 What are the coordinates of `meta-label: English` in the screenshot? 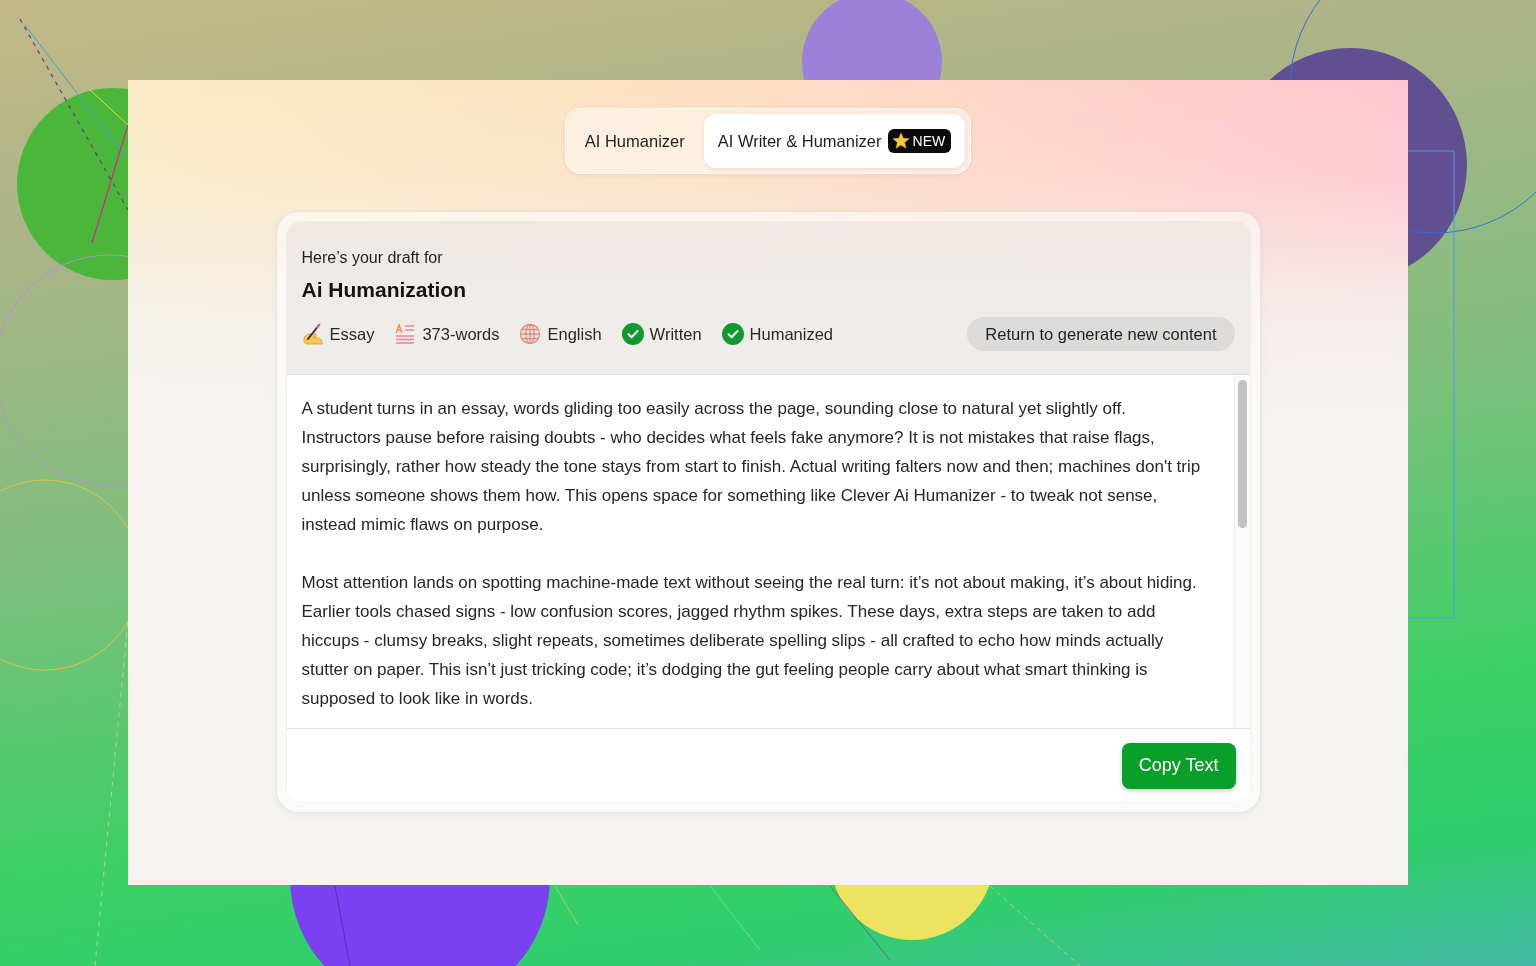 It's located at (574, 334).